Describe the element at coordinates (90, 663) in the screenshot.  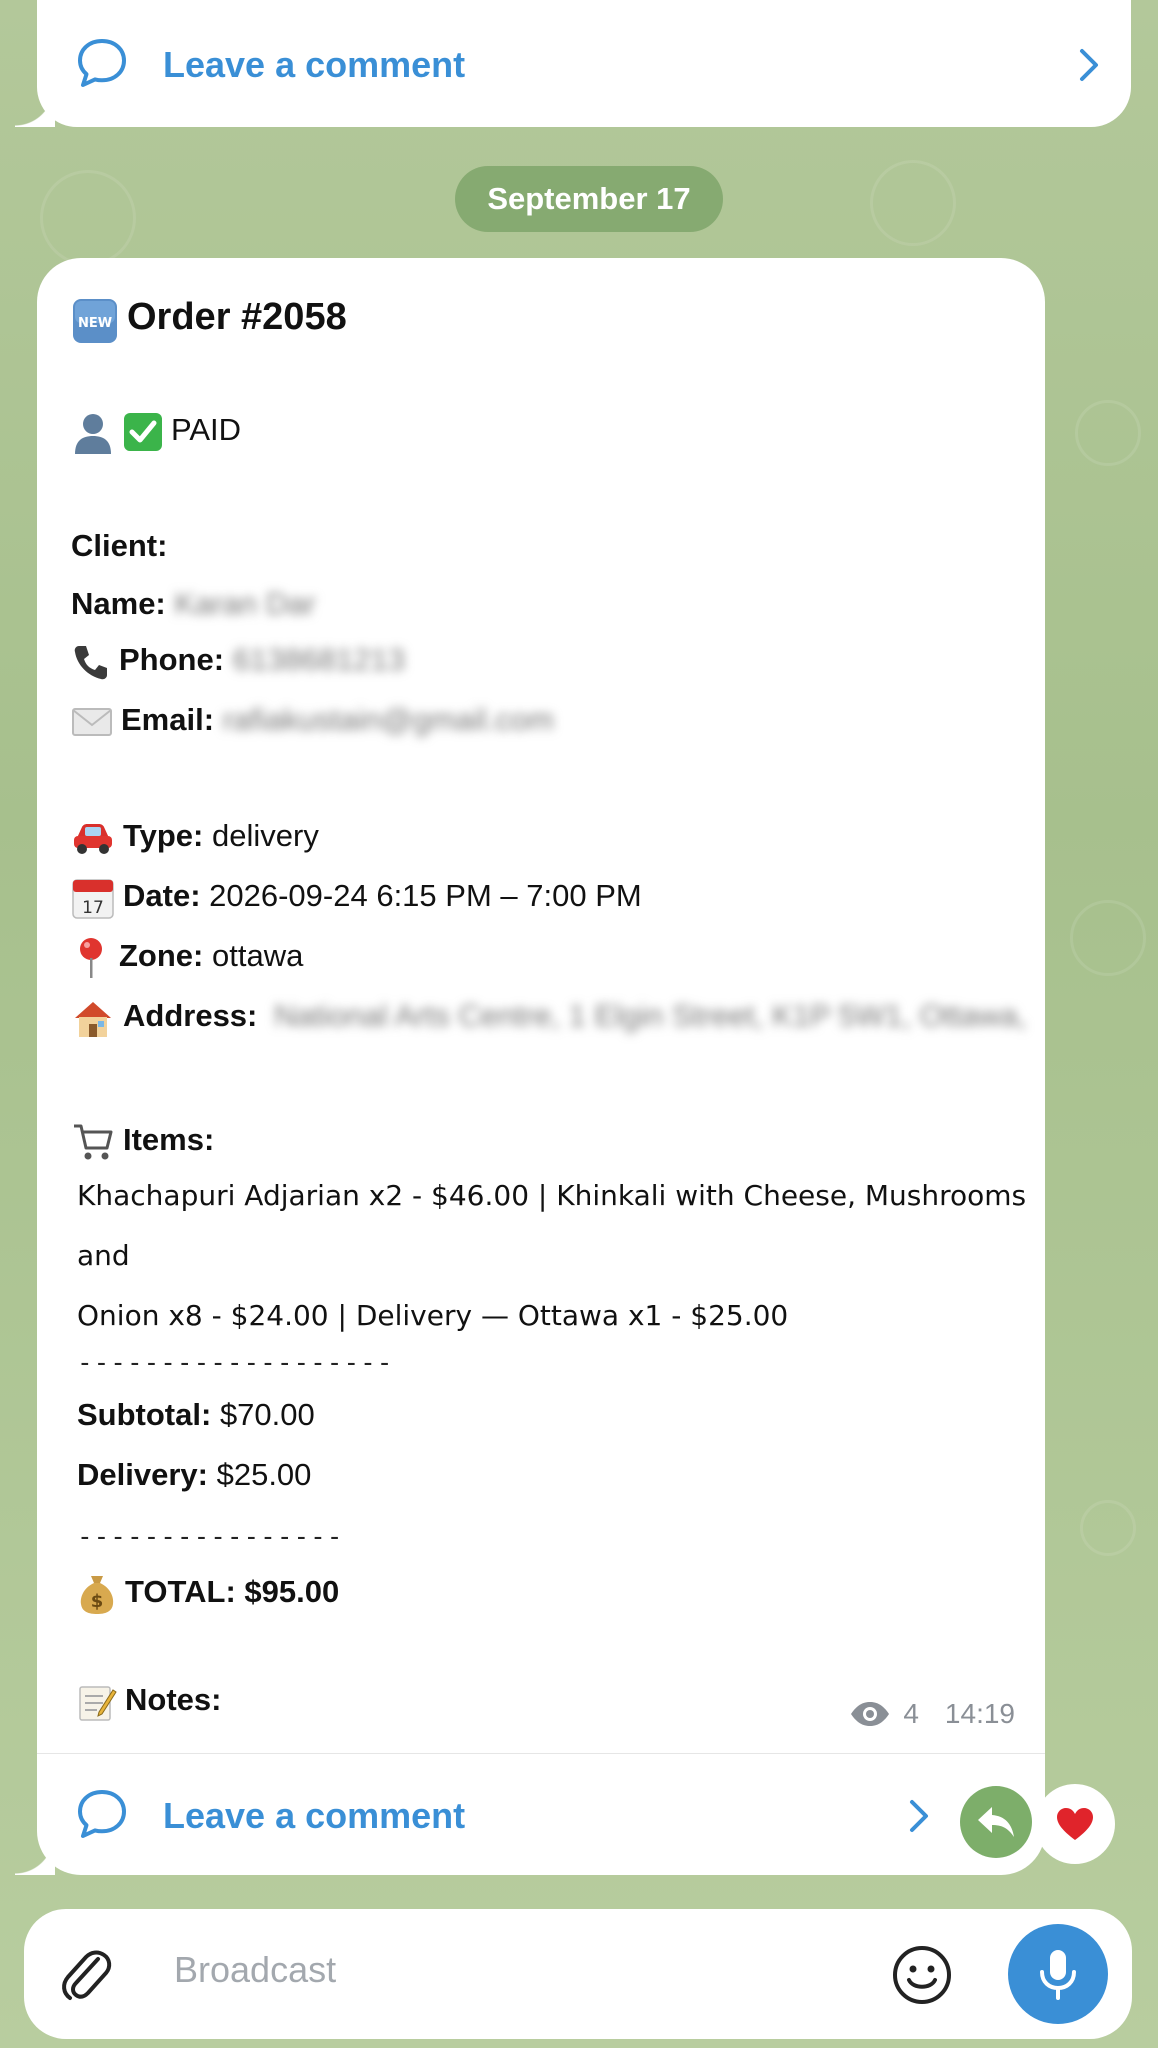
I see `phone-icon` at that location.